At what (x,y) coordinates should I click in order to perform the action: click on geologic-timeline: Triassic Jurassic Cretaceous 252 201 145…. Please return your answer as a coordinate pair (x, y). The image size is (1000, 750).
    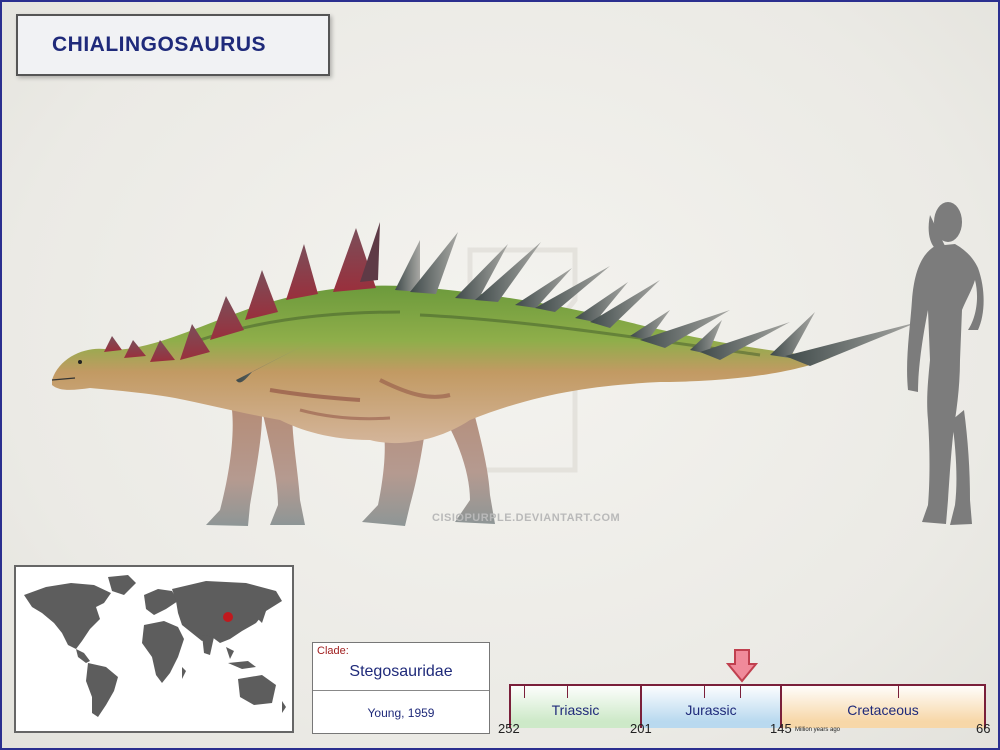
    Looking at the image, I should click on (749, 692).